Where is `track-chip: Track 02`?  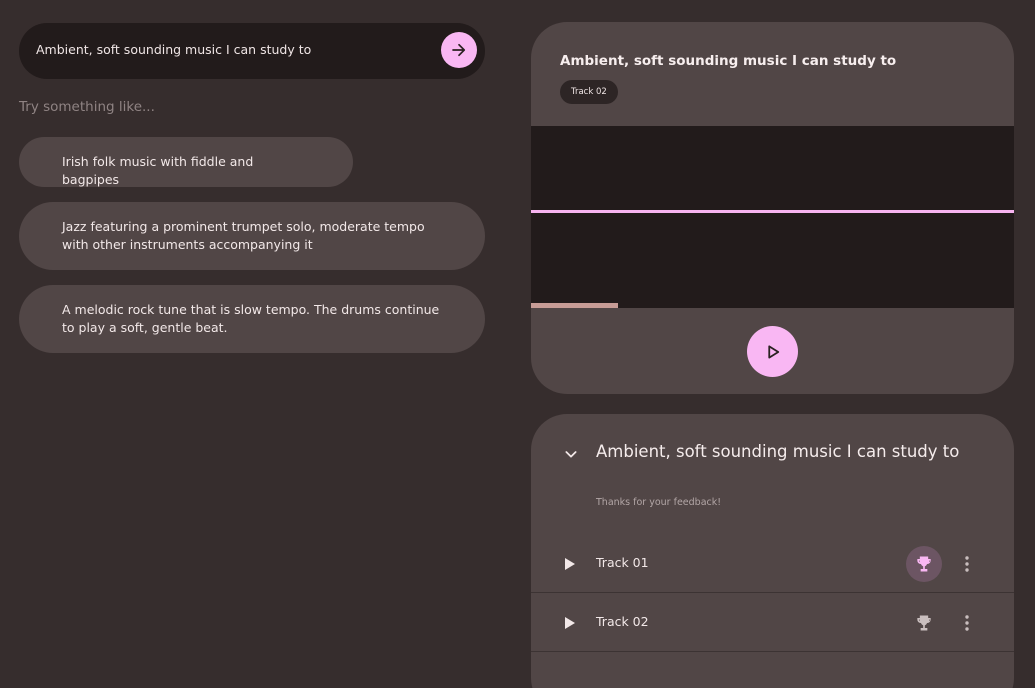 track-chip: Track 02 is located at coordinates (589, 92).